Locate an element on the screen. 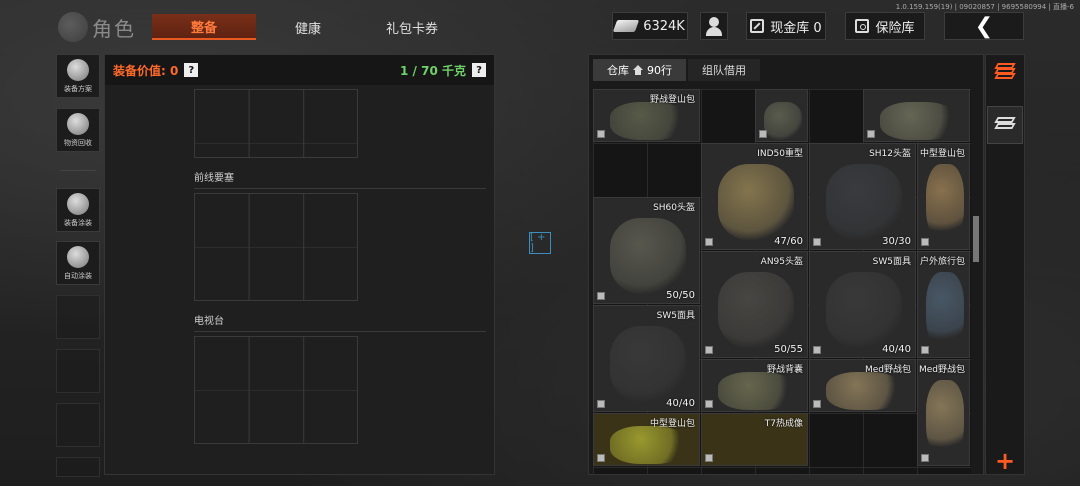  sidebar-item-recycle: 物资回收 is located at coordinates (78, 130).